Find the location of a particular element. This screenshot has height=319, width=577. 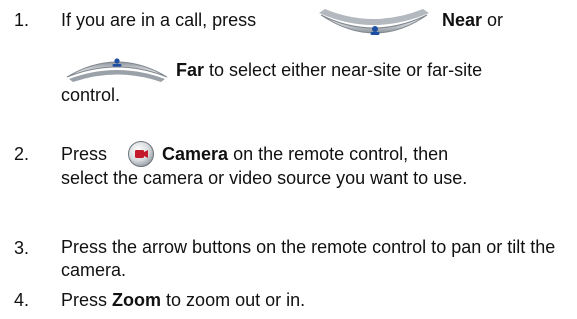

step-2-line-1: Camera on the remote control, then is located at coordinates (305, 154).